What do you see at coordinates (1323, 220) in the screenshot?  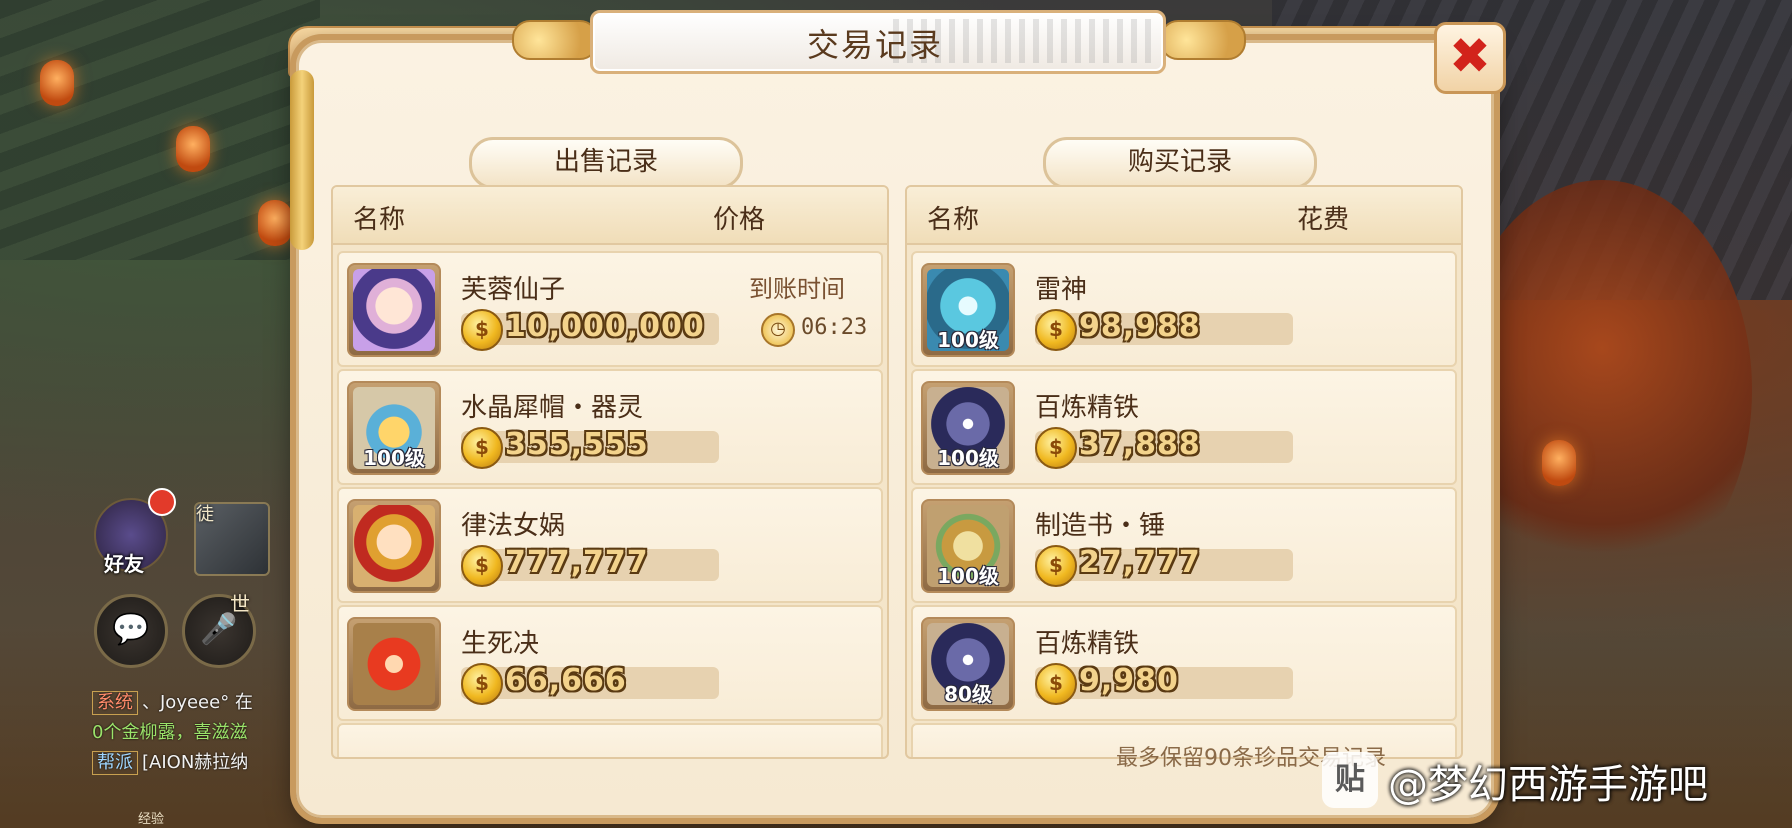 I see `column-header-cost: 花费` at bounding box center [1323, 220].